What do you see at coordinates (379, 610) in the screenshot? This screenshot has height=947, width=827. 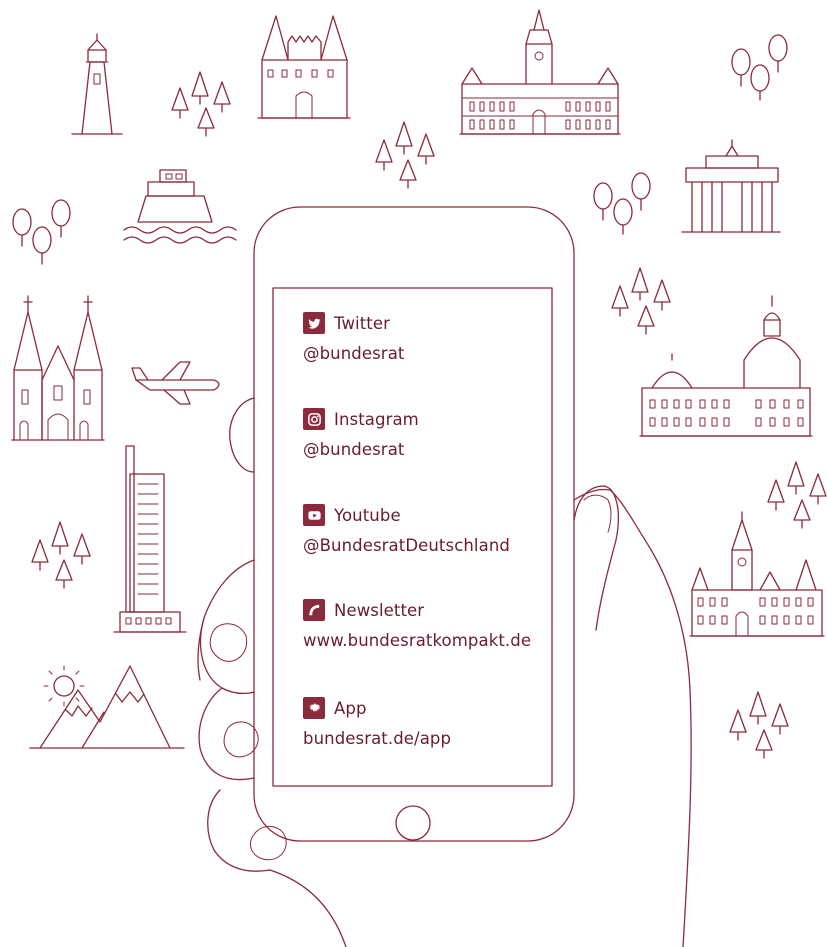 I see `newsletter-label: Newsletter` at bounding box center [379, 610].